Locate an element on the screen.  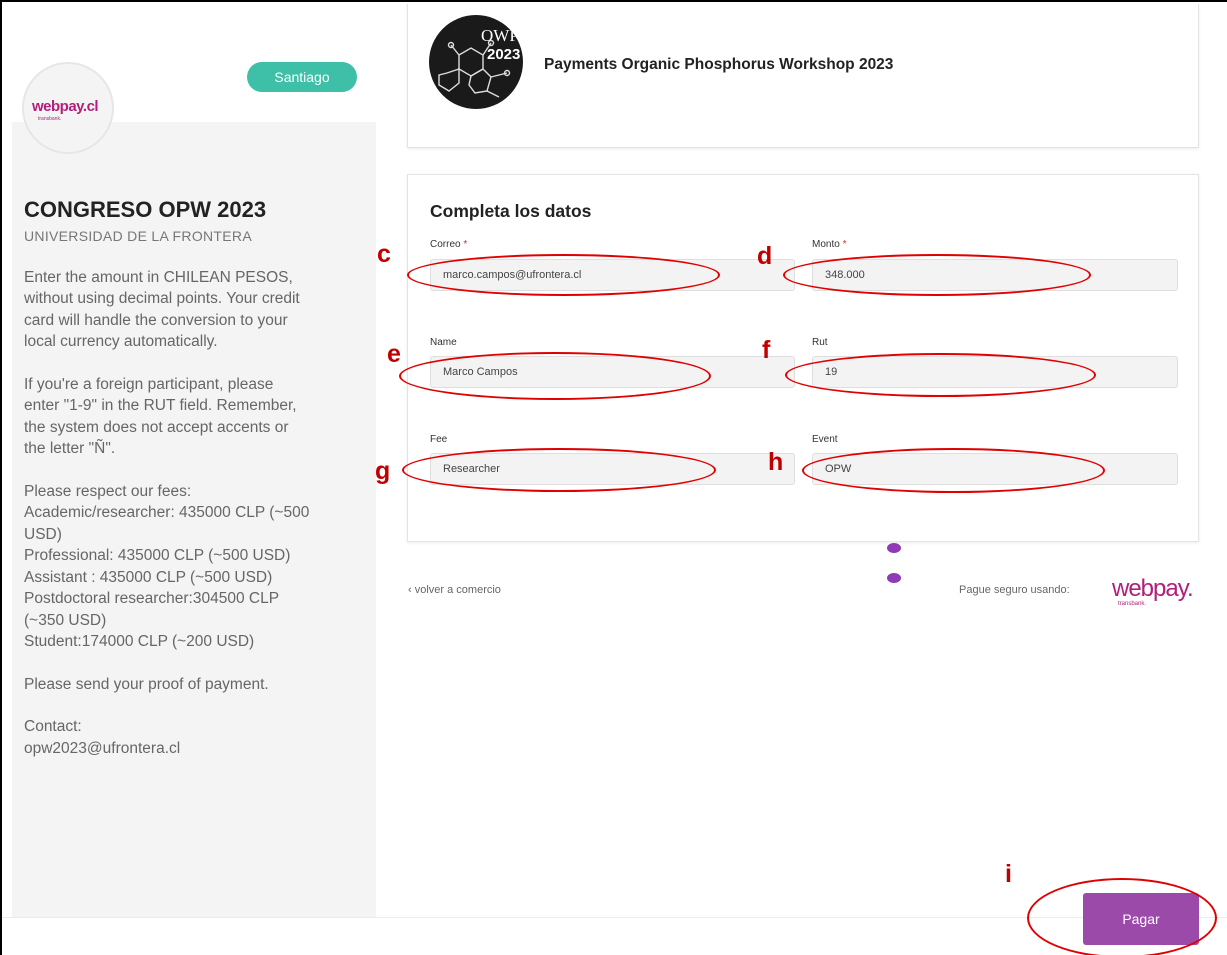
text-line: Please respect our fees: is located at coordinates (108, 491).